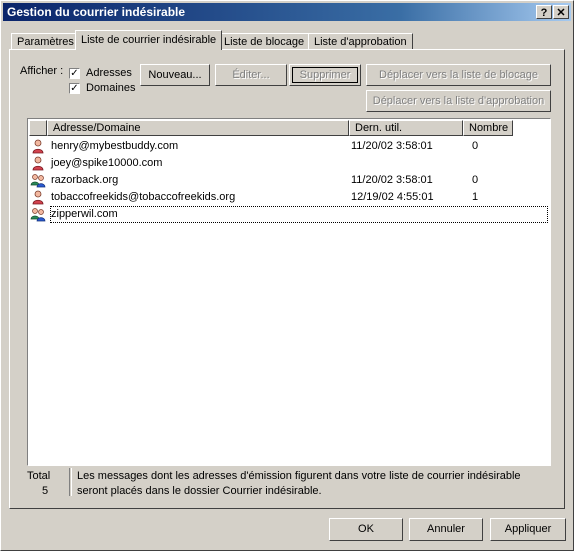 The width and height of the screenshot is (574, 551). What do you see at coordinates (458, 75) in the screenshot?
I see `move-to-block-list-button: Déplacer vers la liste de blocage` at bounding box center [458, 75].